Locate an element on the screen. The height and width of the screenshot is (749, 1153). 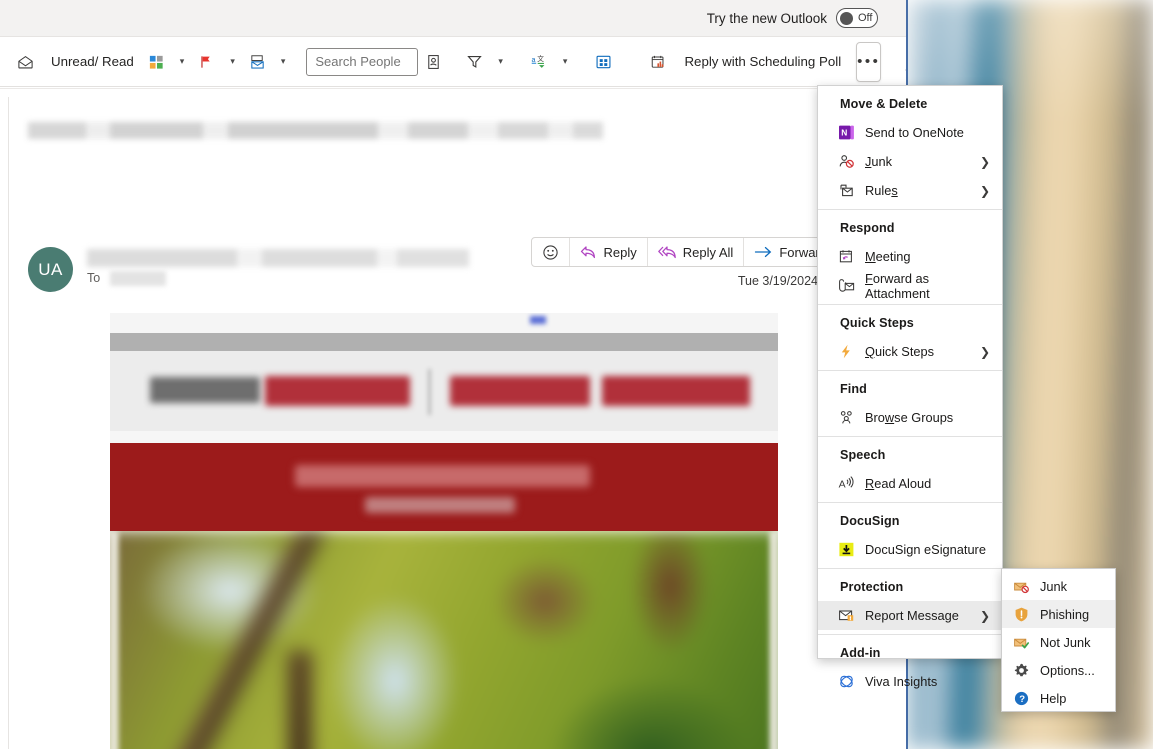
menu-item-meeting: Meeting is located at coordinates (910, 256).